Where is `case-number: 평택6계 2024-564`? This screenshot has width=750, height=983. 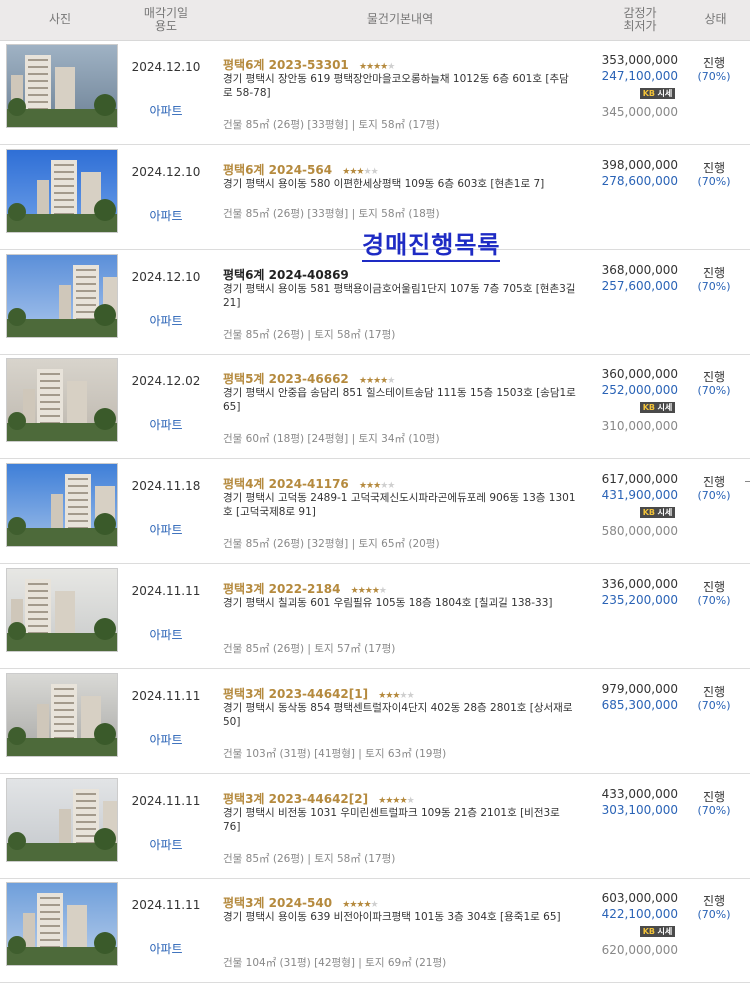 case-number: 평택6계 2024-564 is located at coordinates (278, 169).